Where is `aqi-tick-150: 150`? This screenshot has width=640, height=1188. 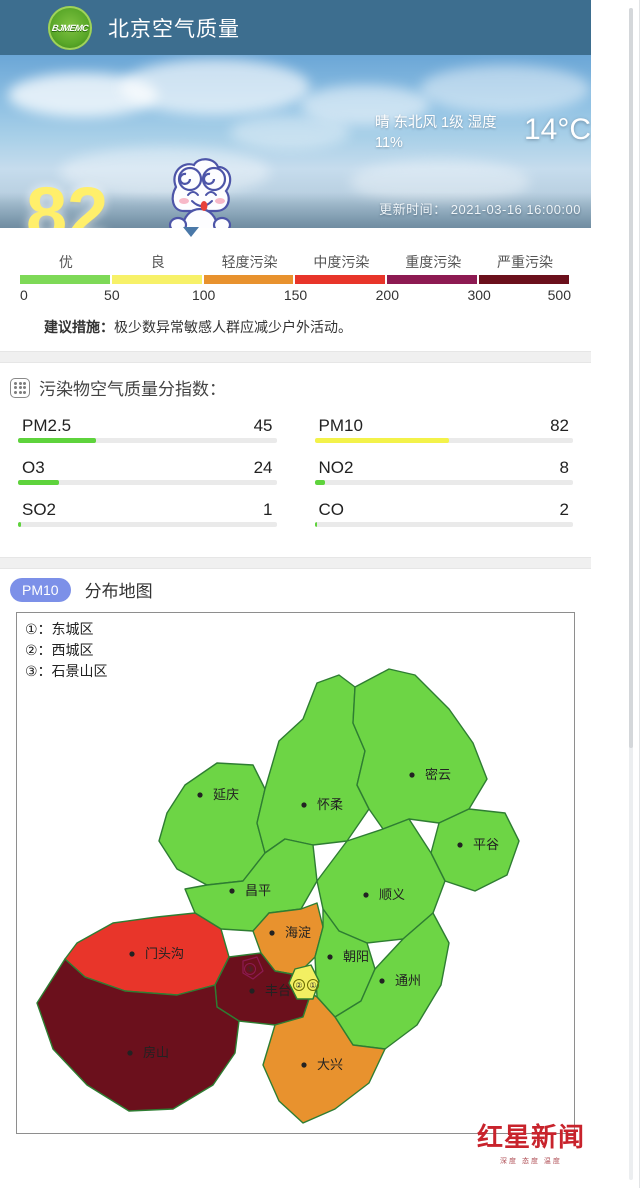
aqi-tick-150: 150 is located at coordinates (295, 295).